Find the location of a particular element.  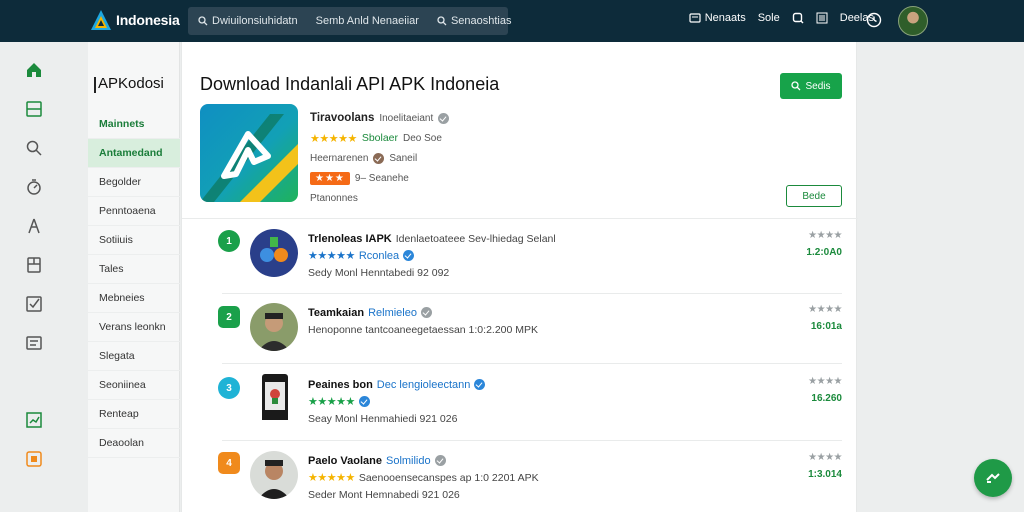

sidebar-item: Mebneies is located at coordinates (134, 298).